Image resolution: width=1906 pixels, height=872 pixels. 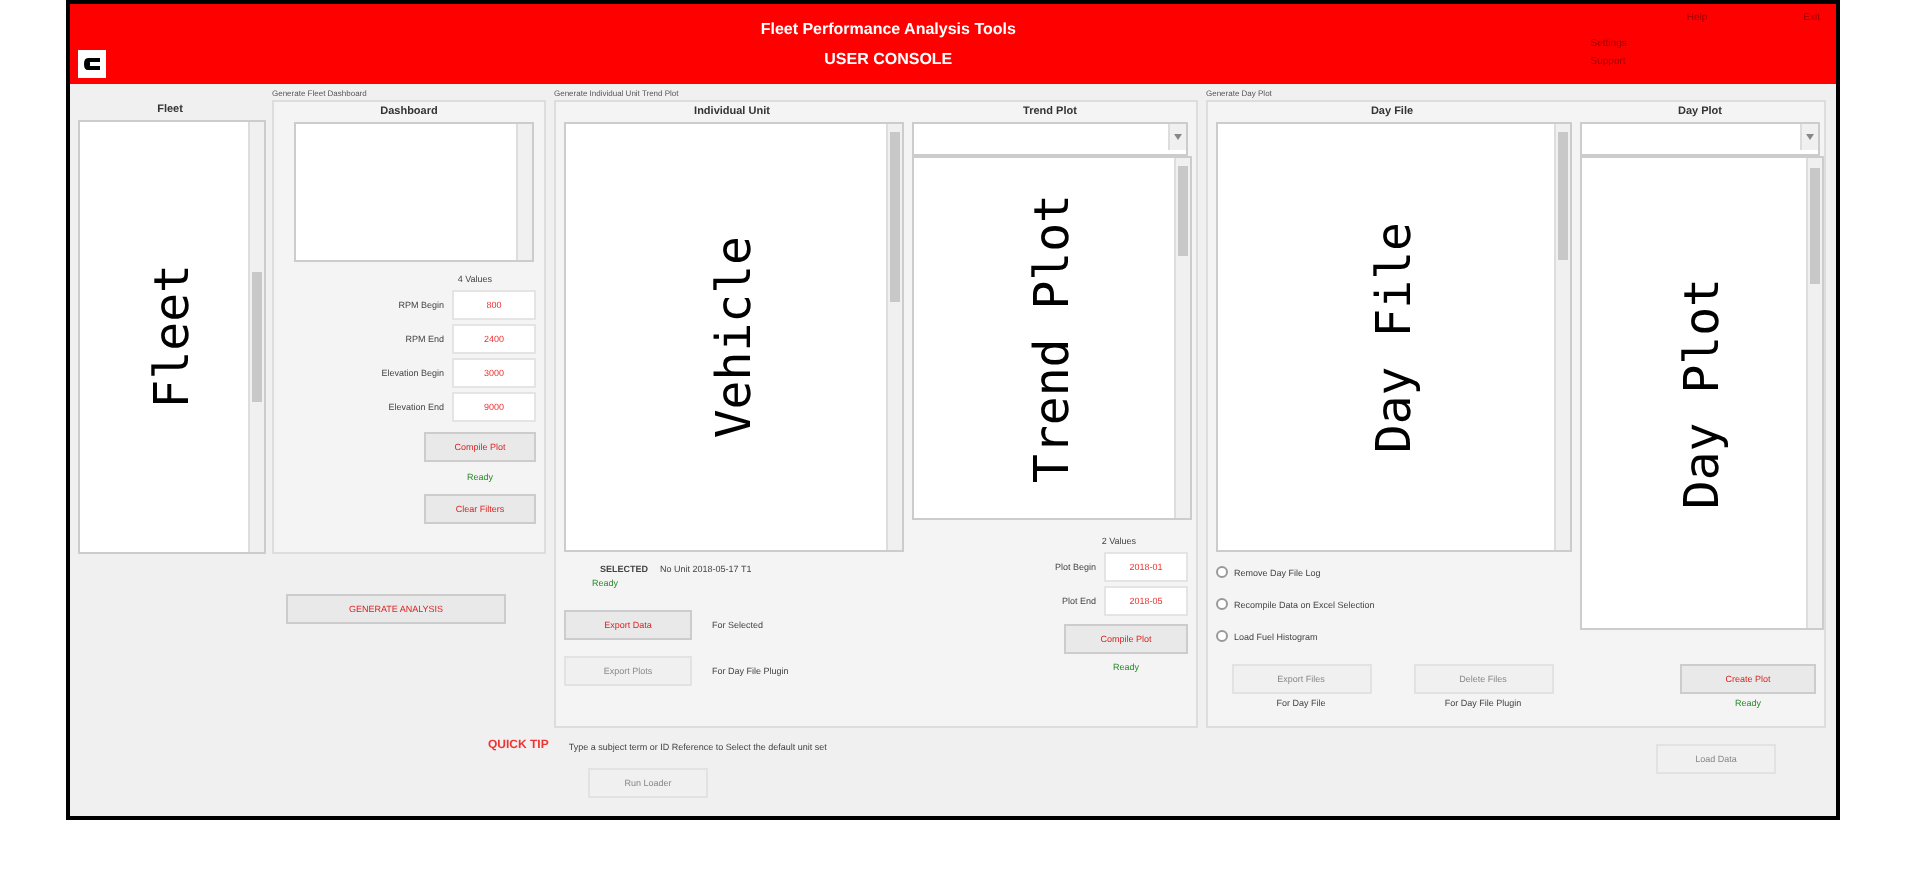 I want to click on list-overlay-text: Day File, so click(x=1394, y=337).